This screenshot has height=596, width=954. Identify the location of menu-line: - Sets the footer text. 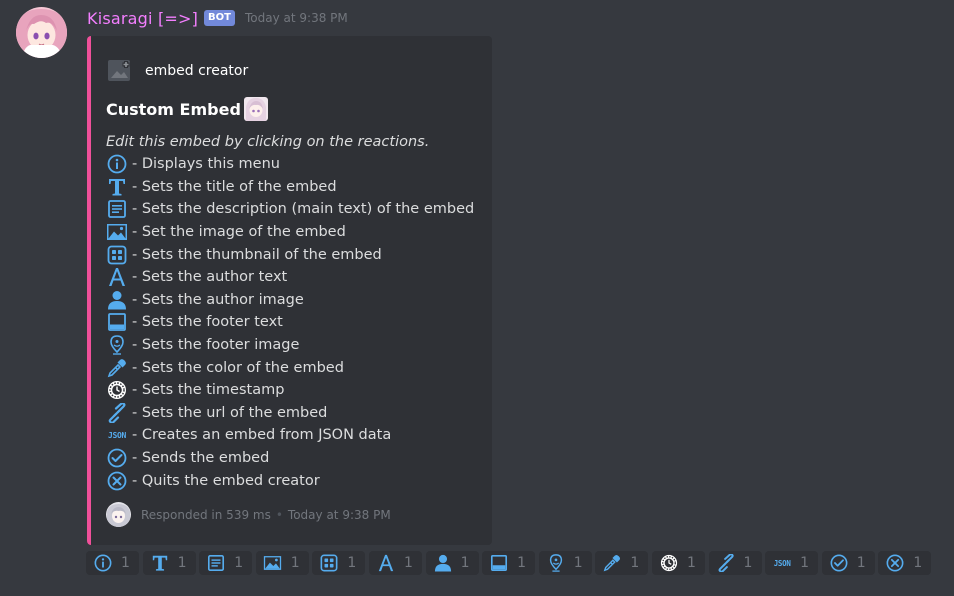
(290, 322).